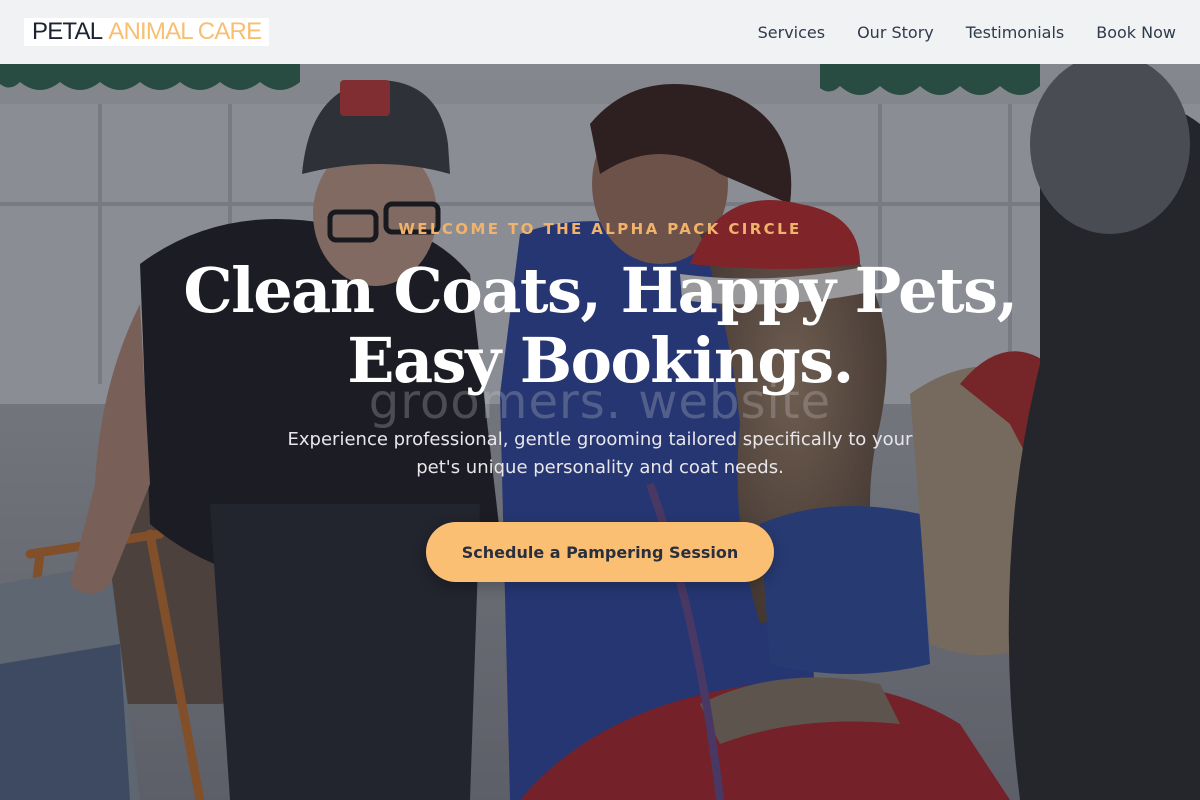  I want to click on brand-logo: PETAL ANIMAL CARE, so click(147, 32).